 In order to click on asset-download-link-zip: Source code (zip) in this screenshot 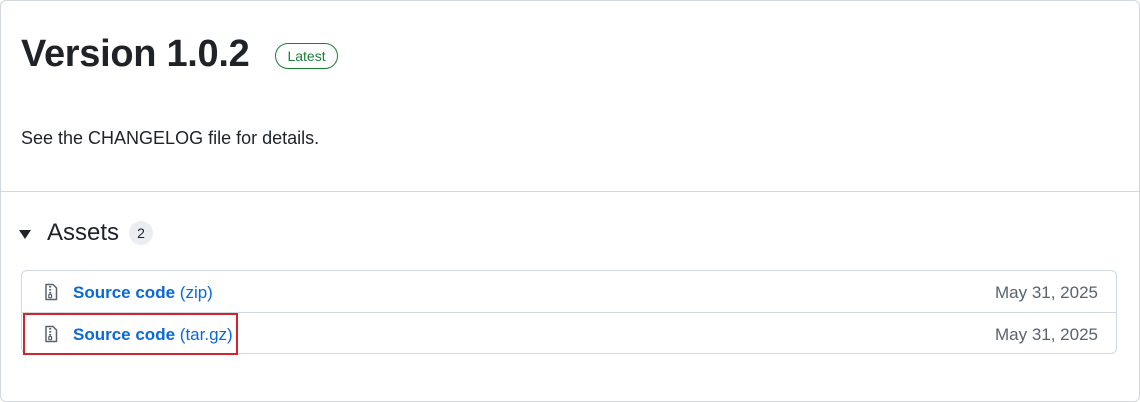, I will do `click(143, 293)`.